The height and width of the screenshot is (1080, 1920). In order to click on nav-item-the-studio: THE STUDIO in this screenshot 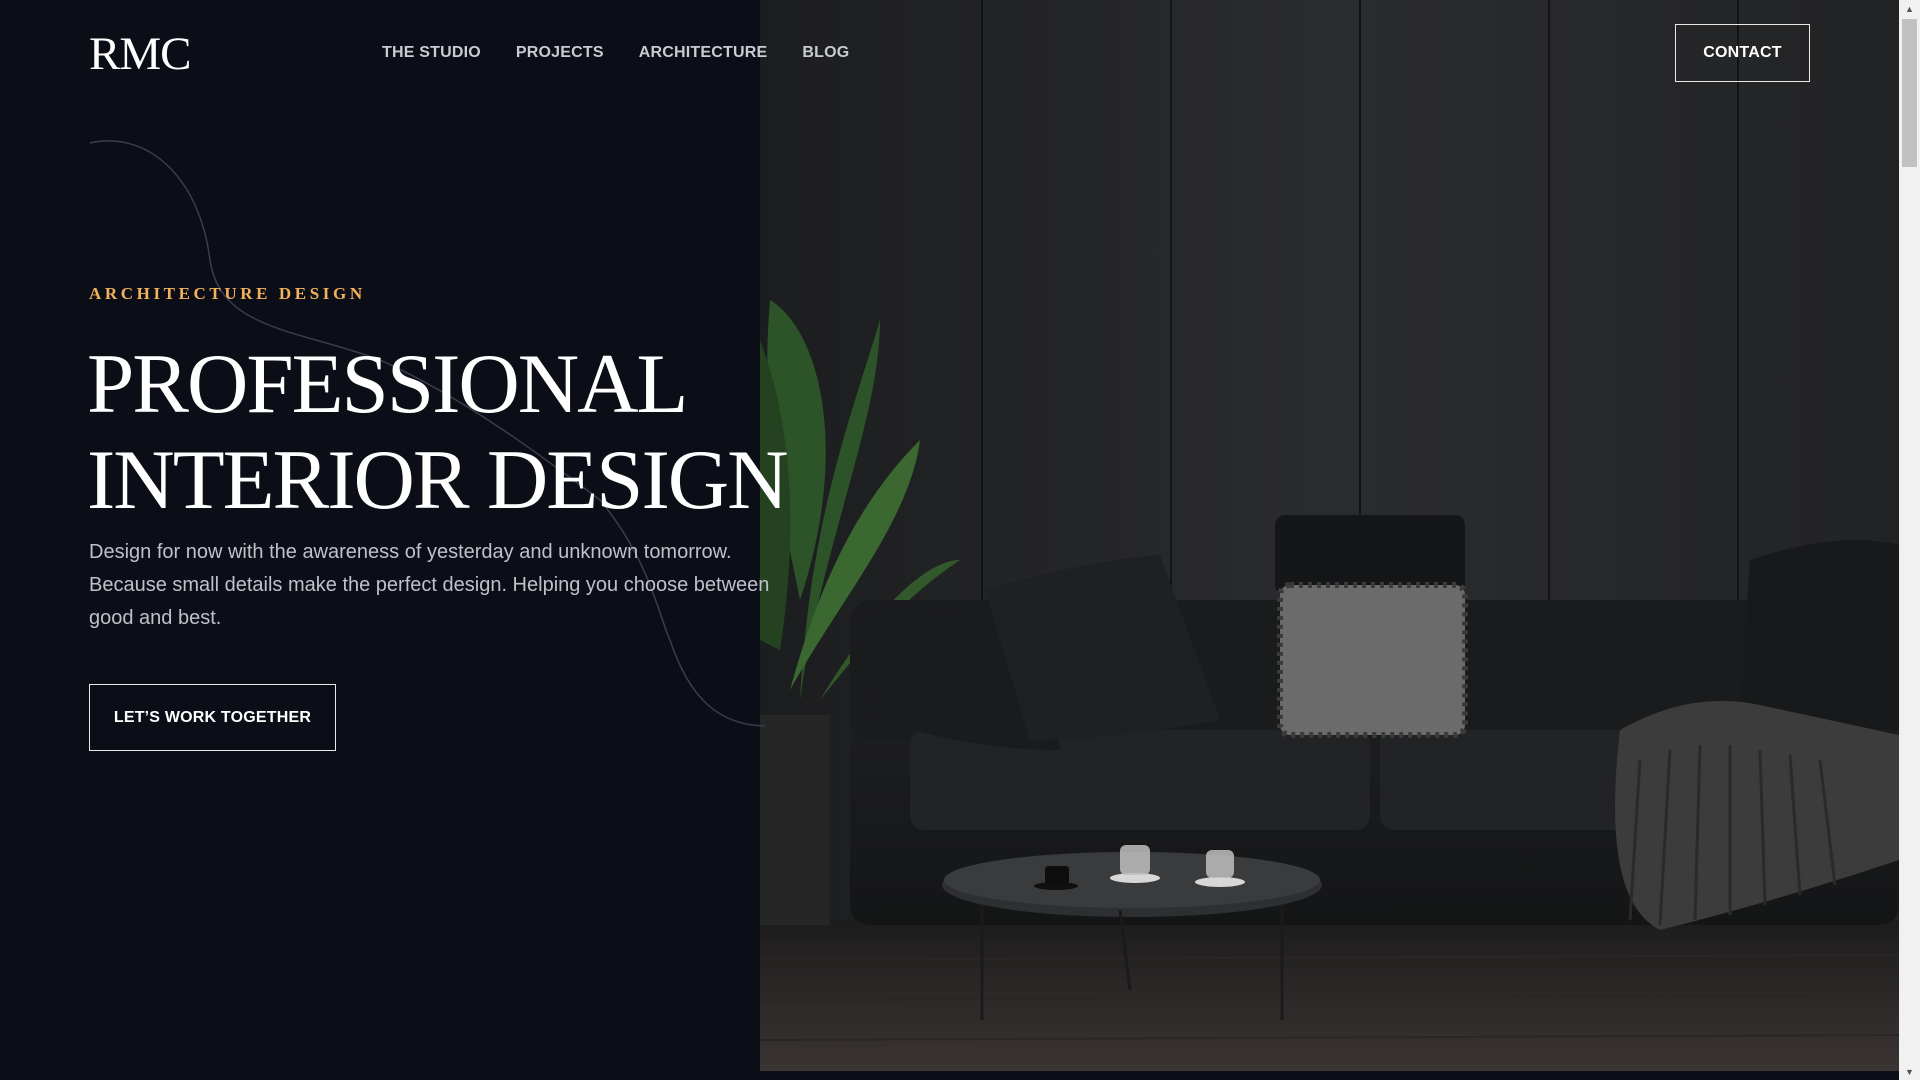, I will do `click(431, 53)`.